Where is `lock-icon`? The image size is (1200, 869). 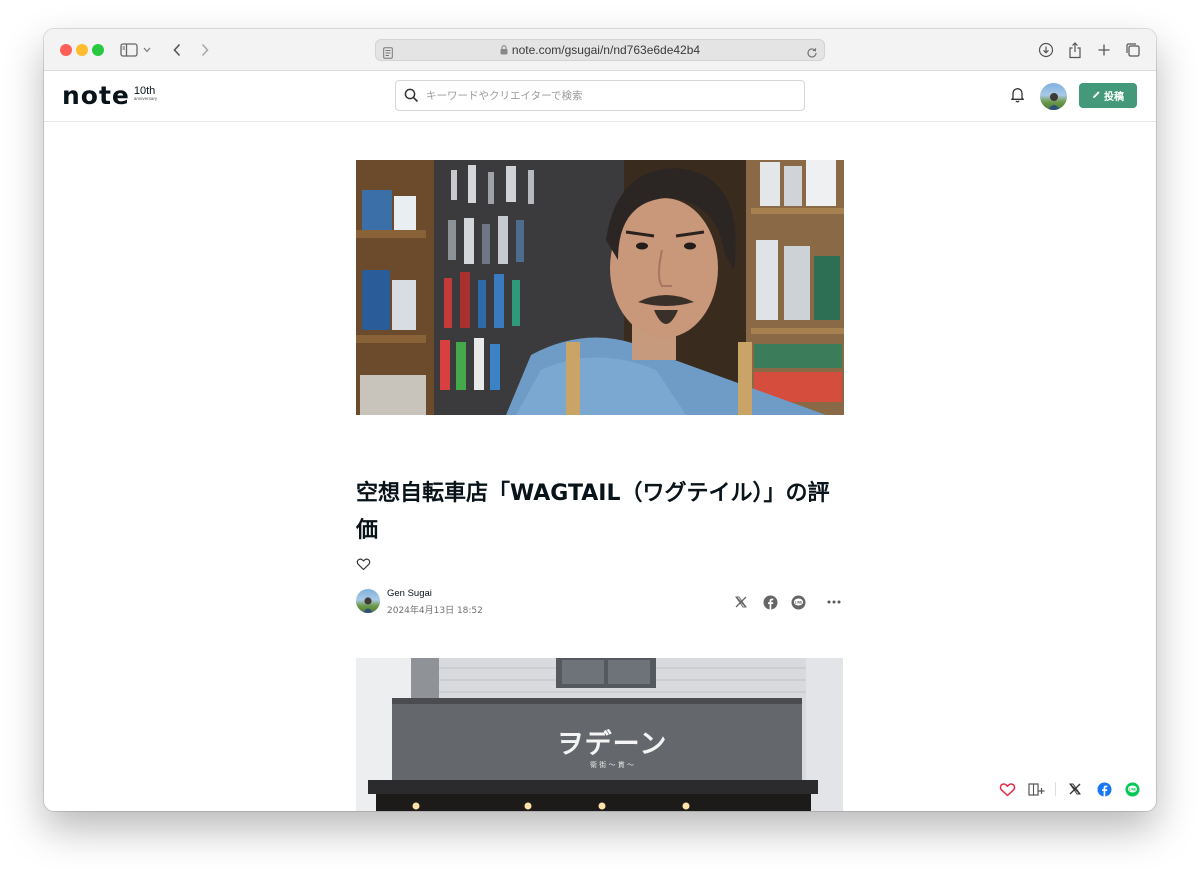
lock-icon is located at coordinates (504, 51).